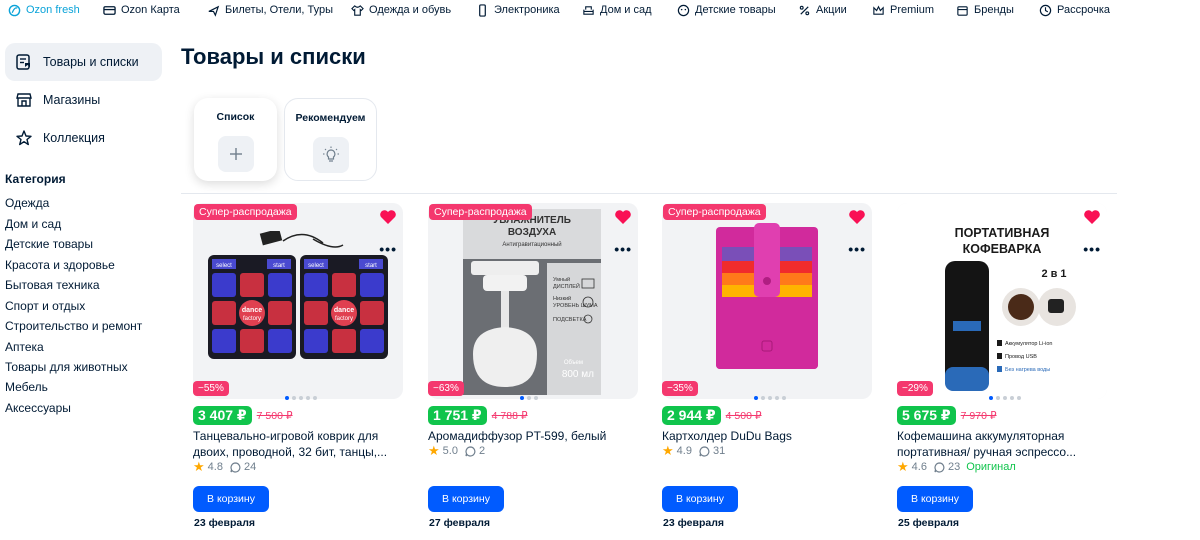  What do you see at coordinates (985, 10) in the screenshot?
I see `nav-item-brands: Бренды` at bounding box center [985, 10].